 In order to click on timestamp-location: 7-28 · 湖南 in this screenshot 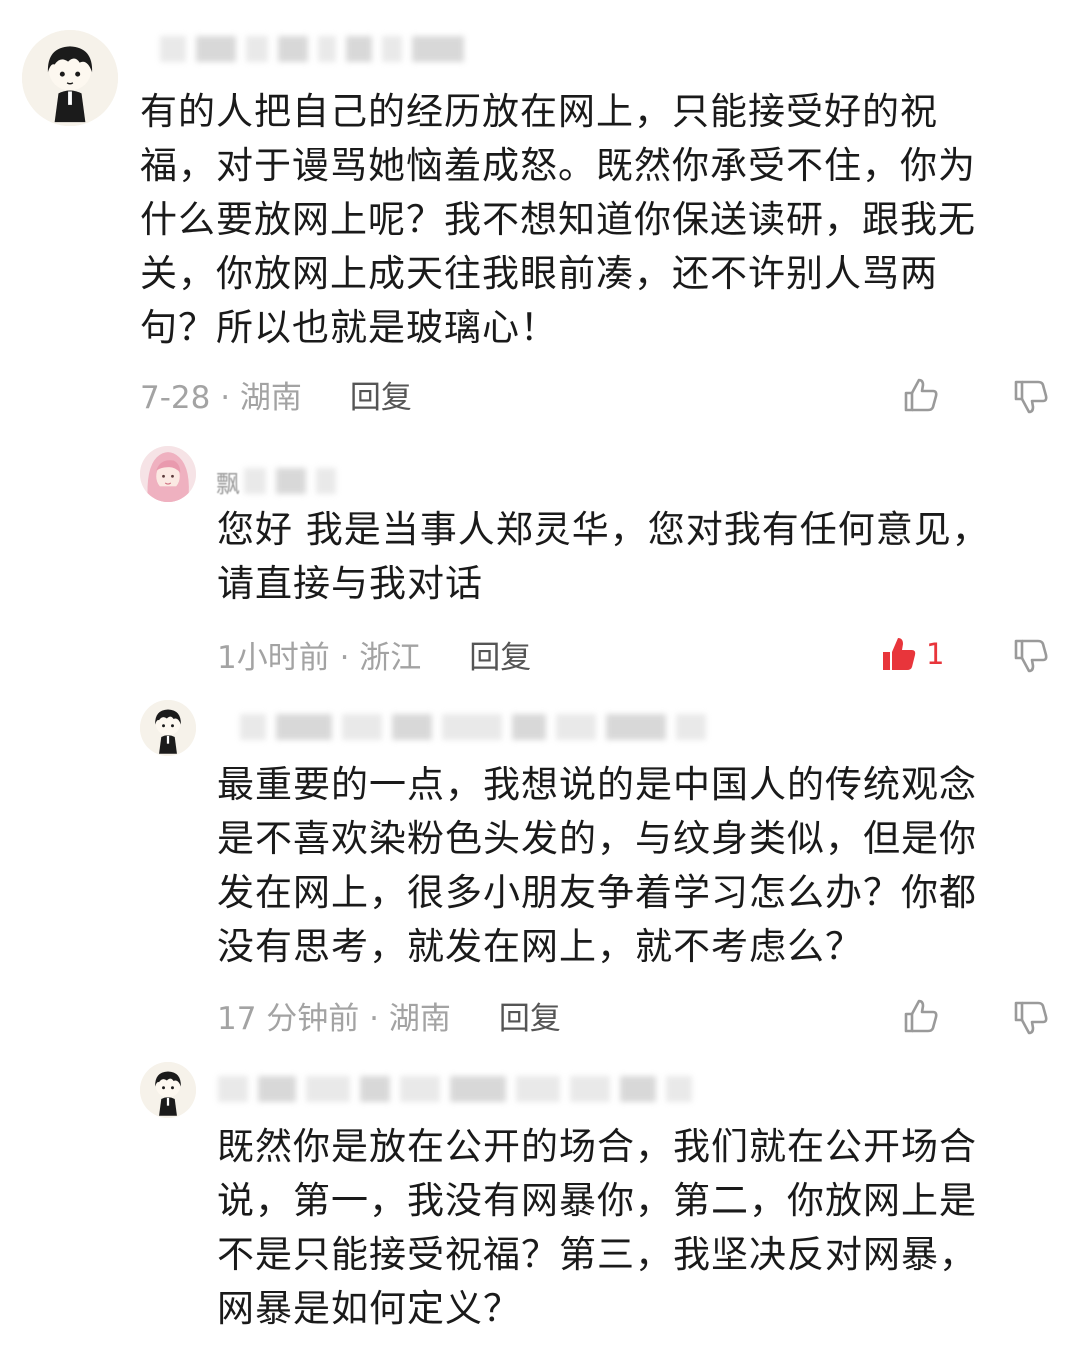, I will do `click(221, 397)`.